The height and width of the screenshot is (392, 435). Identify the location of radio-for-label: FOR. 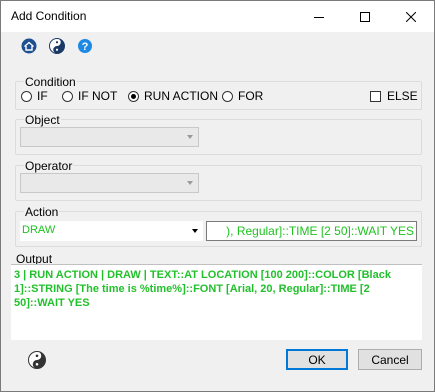
(251, 96).